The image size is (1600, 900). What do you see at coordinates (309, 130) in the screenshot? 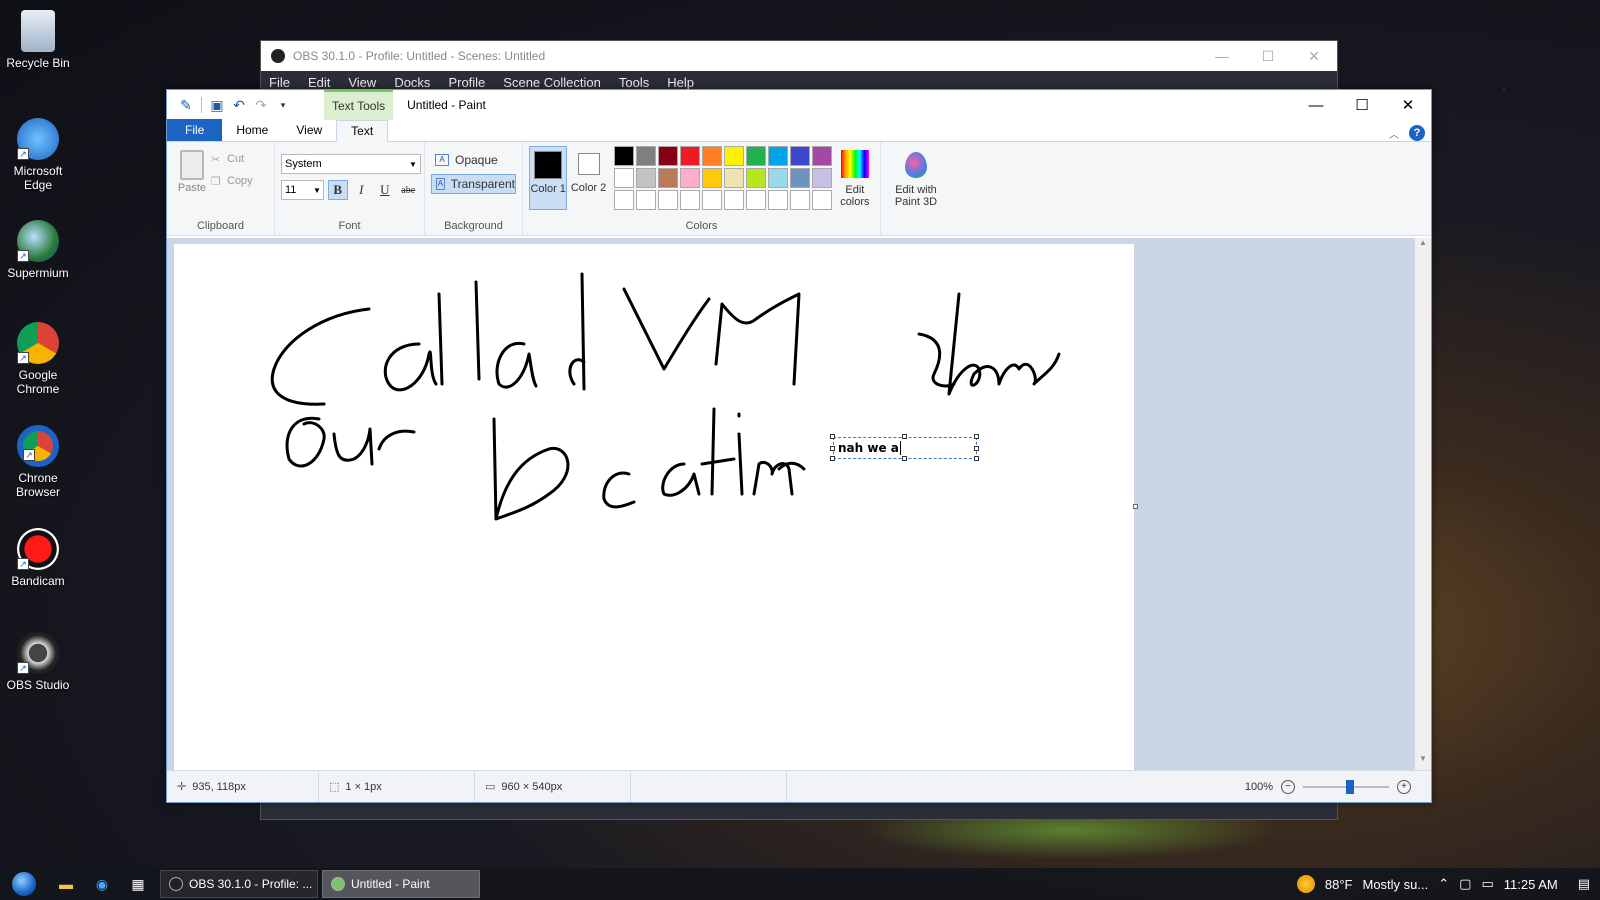
I see `tab-view: View` at bounding box center [309, 130].